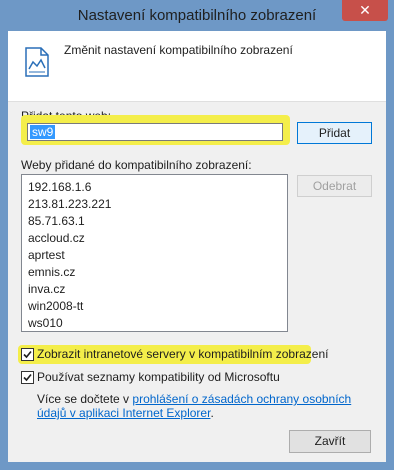 The image size is (394, 470). What do you see at coordinates (46, 255) in the screenshot?
I see `list-item: aprtest` at bounding box center [46, 255].